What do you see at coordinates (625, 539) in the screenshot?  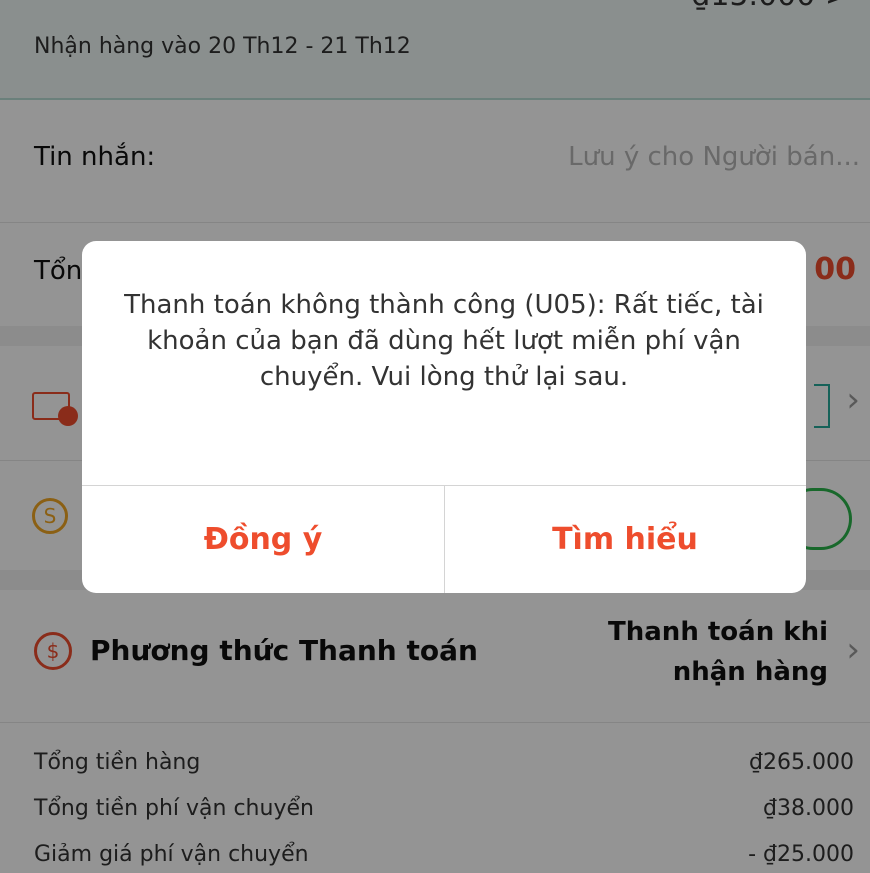 I see `learn-more-button: Tìm hiểu` at bounding box center [625, 539].